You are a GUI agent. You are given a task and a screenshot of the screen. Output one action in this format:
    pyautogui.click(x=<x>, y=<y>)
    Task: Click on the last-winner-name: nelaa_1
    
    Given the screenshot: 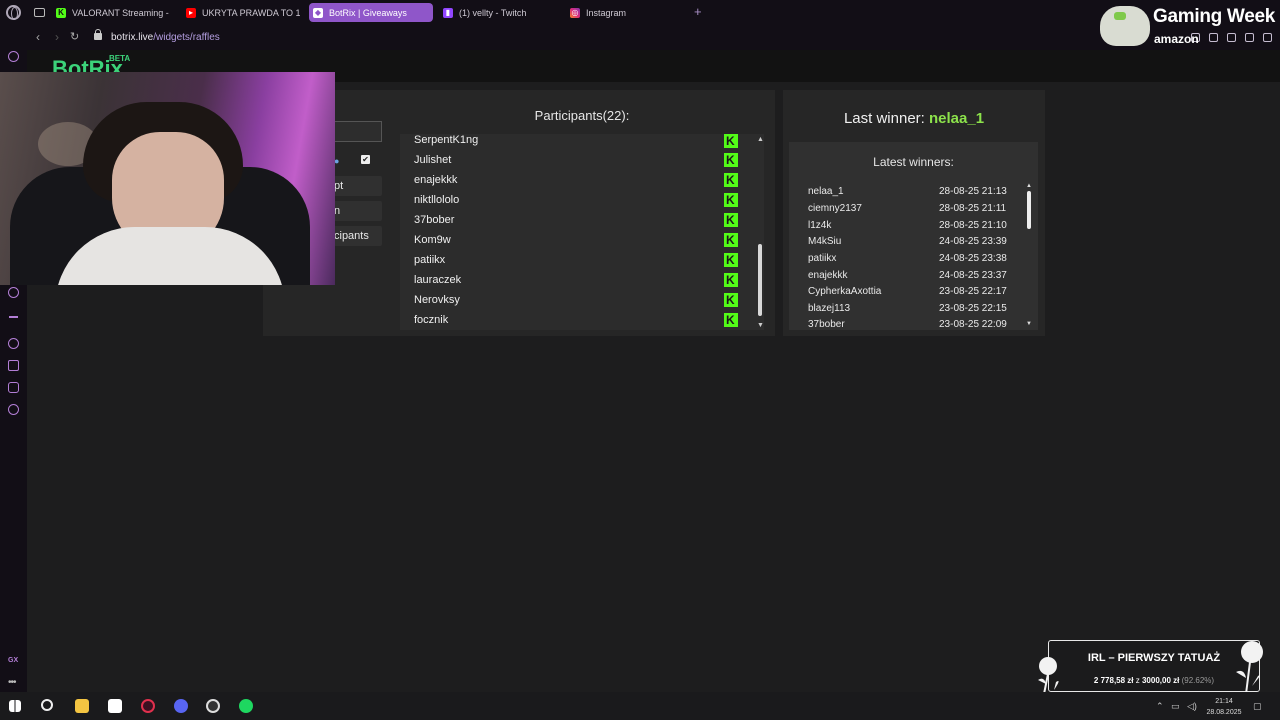 What is the action you would take?
    pyautogui.click(x=957, y=118)
    